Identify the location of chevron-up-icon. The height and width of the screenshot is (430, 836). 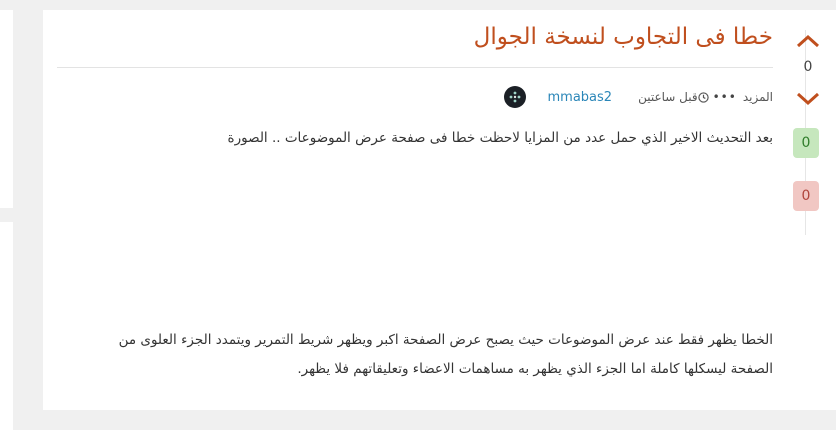
(808, 41).